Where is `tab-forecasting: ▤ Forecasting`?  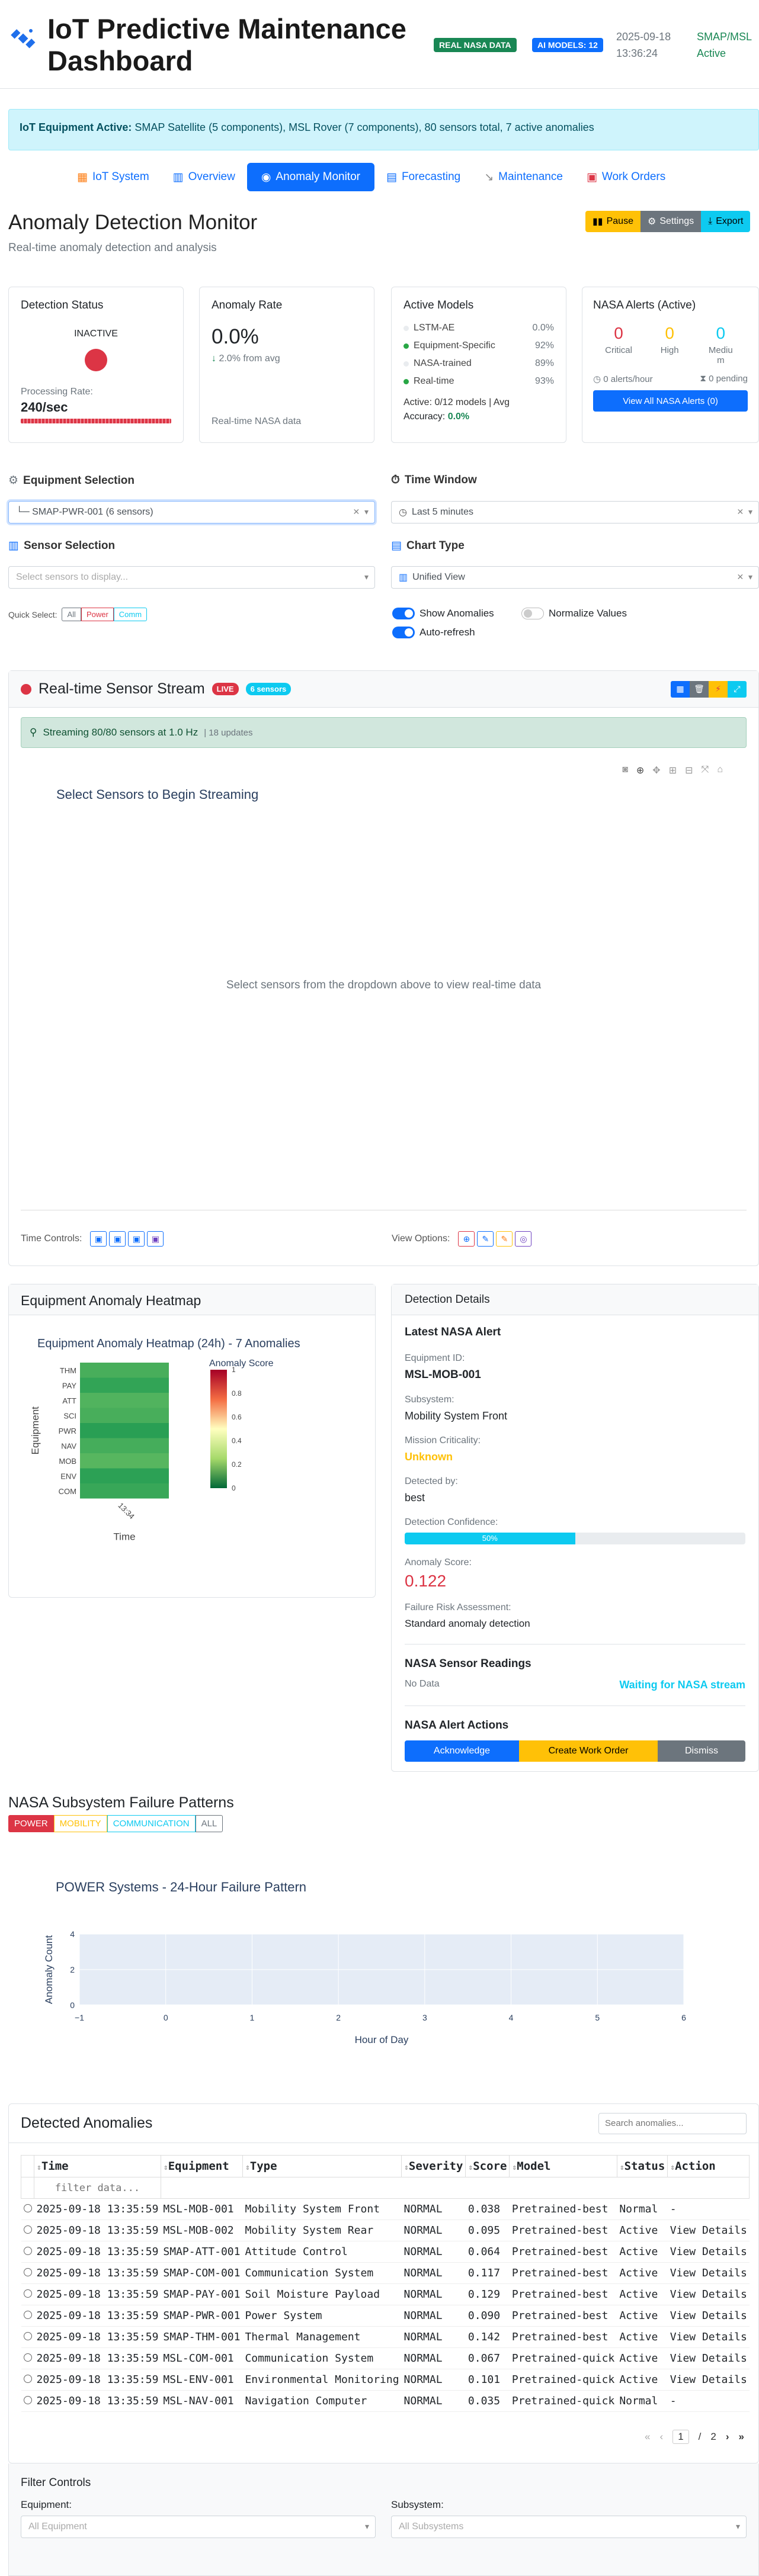
tab-forecasting: ▤ Forecasting is located at coordinates (423, 177).